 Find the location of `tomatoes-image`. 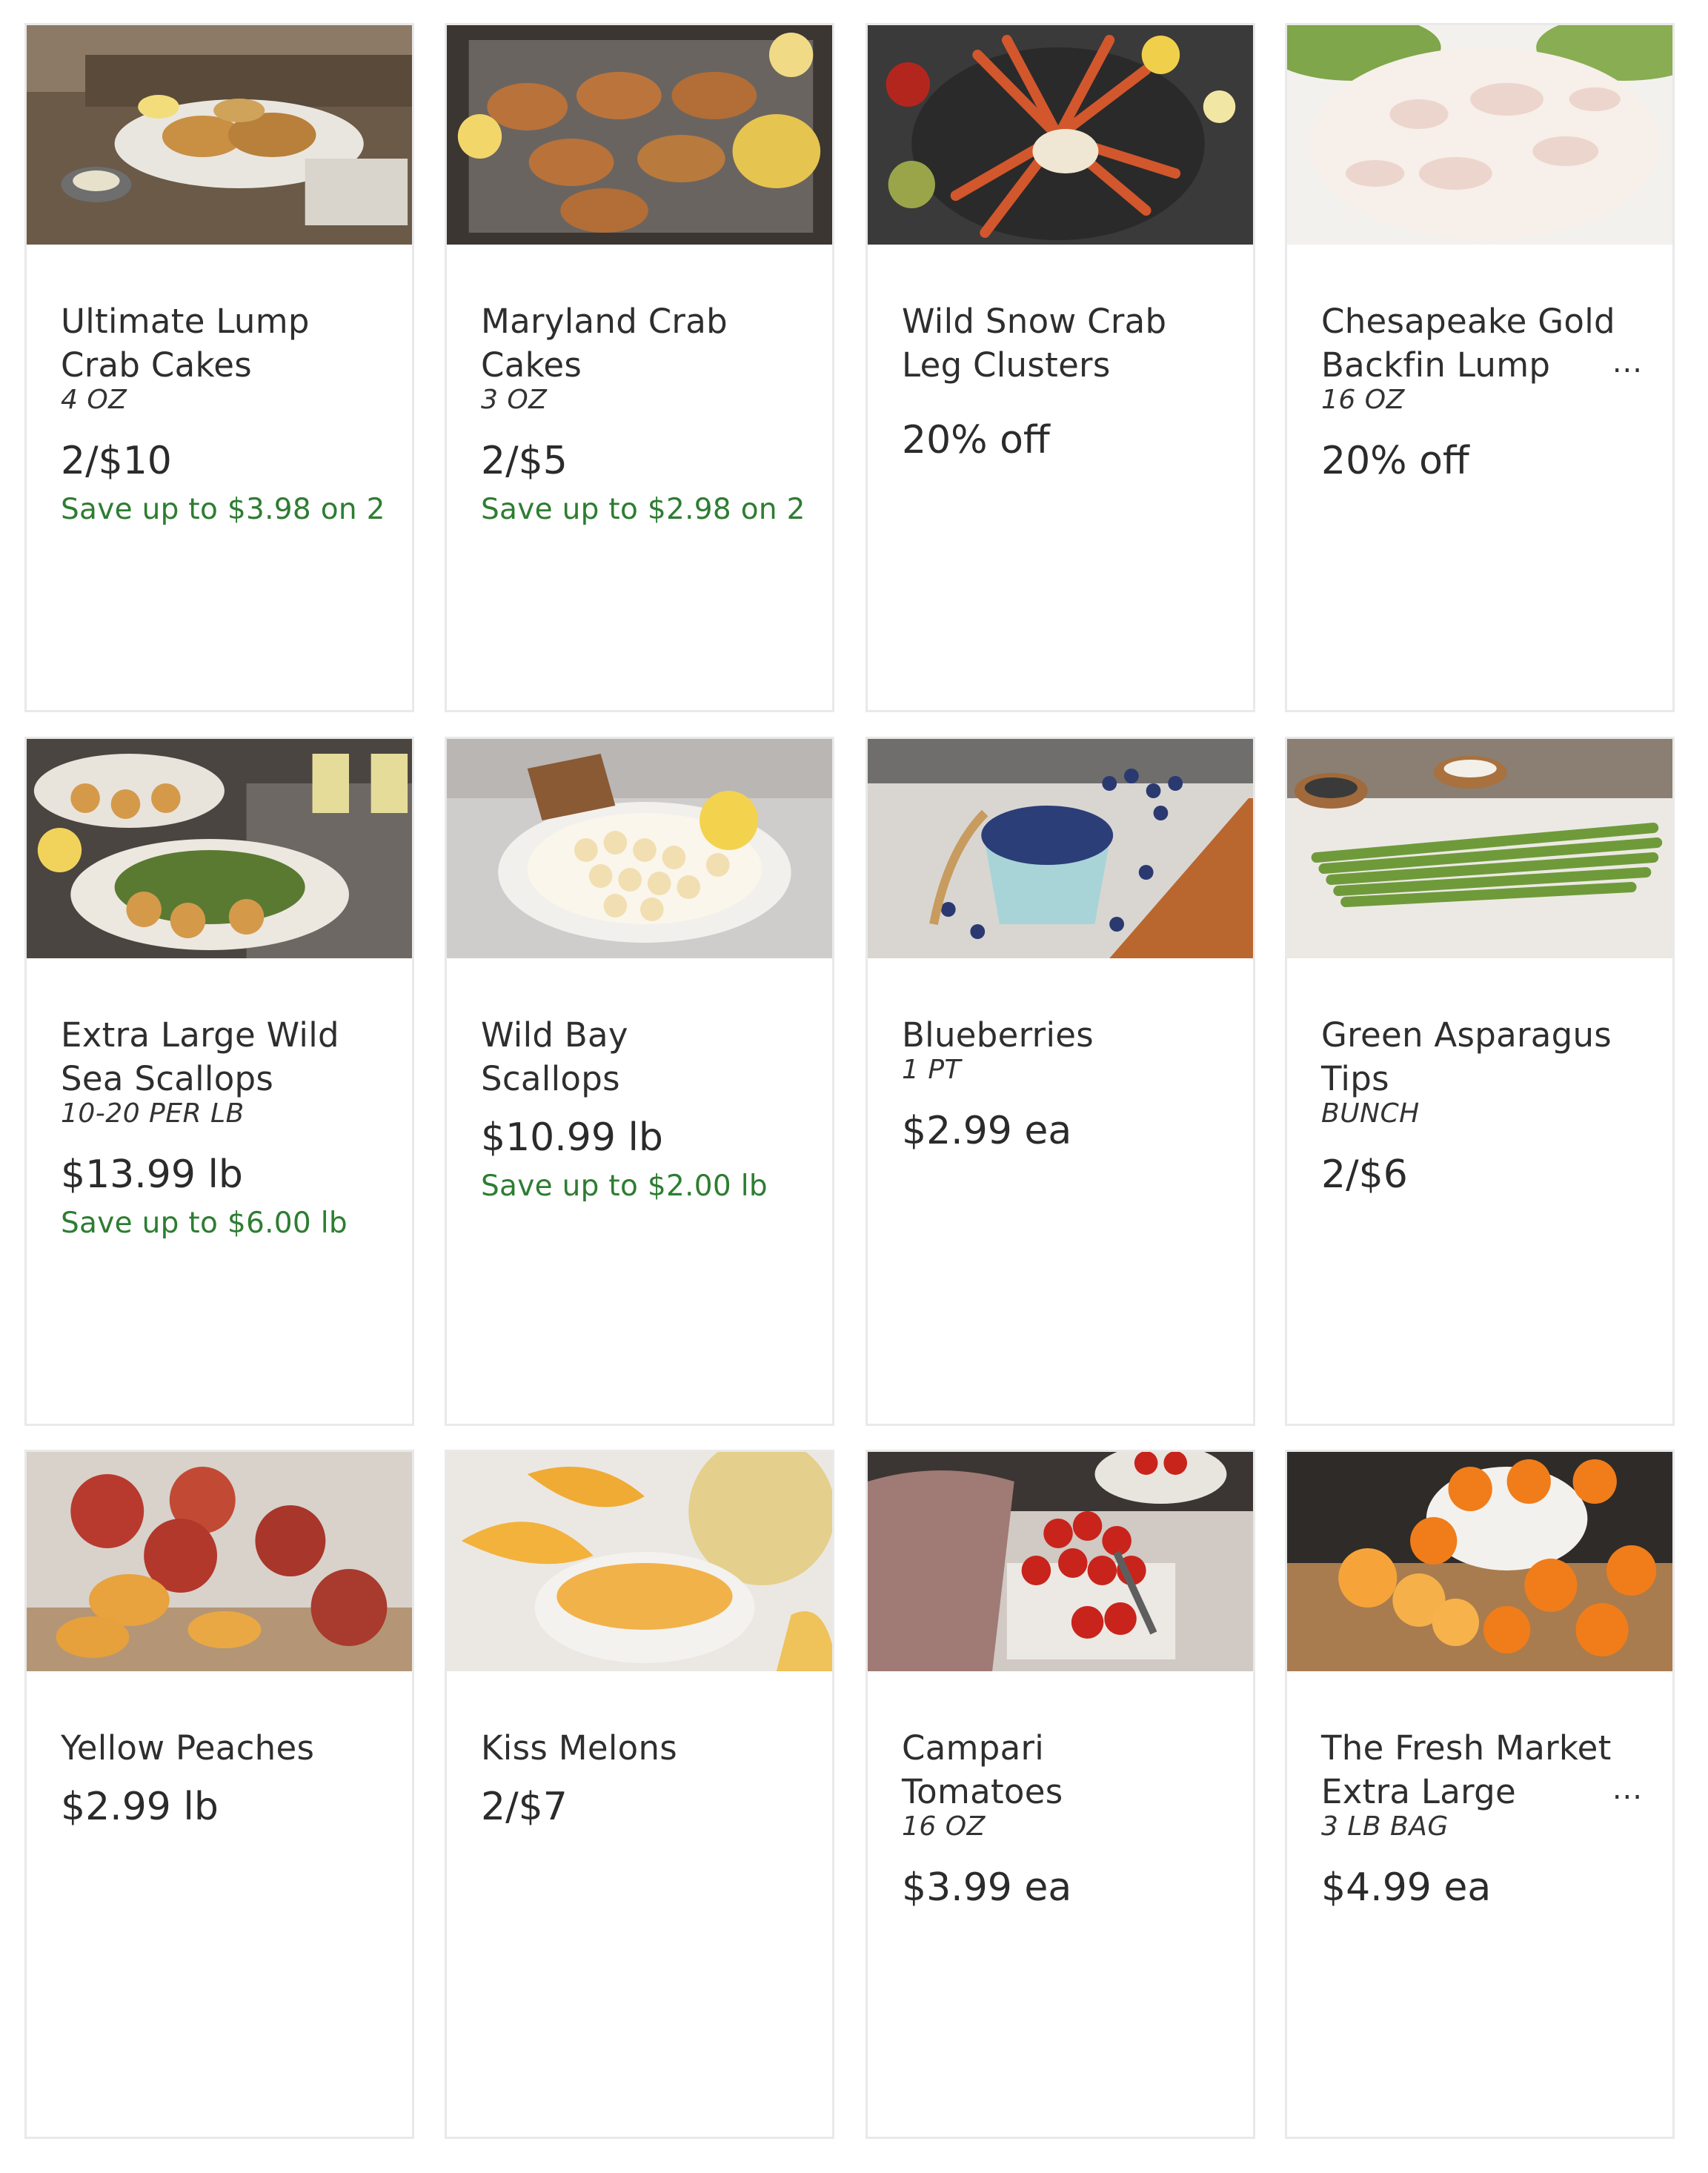

tomatoes-image is located at coordinates (1060, 1561).